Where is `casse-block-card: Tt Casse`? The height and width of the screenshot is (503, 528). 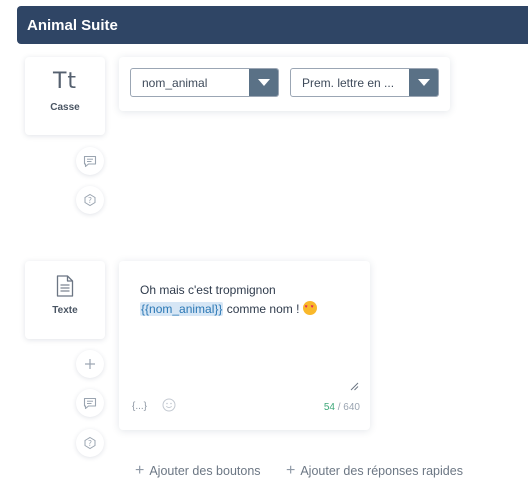 casse-block-card: Tt Casse is located at coordinates (65, 96).